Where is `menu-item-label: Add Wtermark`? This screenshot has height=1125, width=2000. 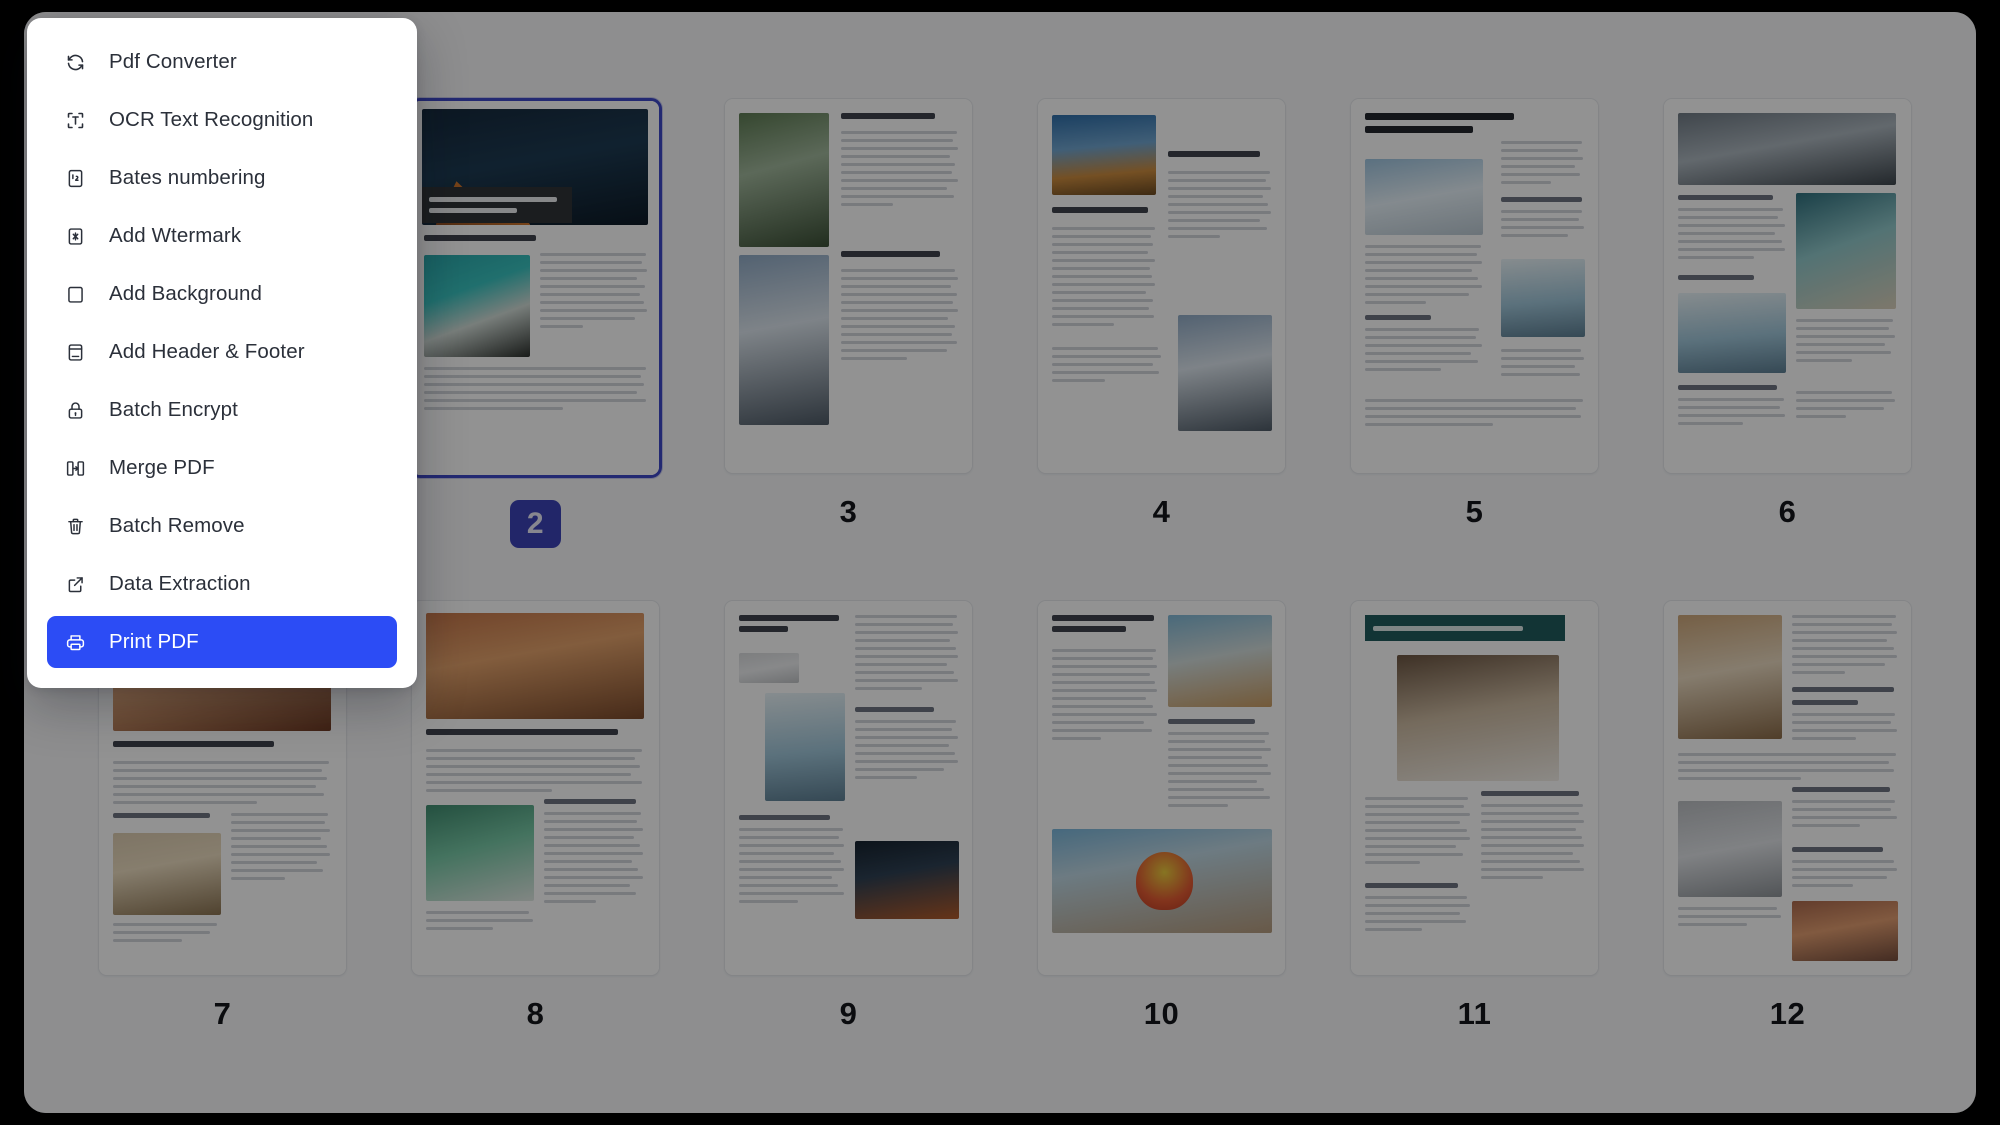
menu-item-label: Add Wtermark is located at coordinates (175, 235).